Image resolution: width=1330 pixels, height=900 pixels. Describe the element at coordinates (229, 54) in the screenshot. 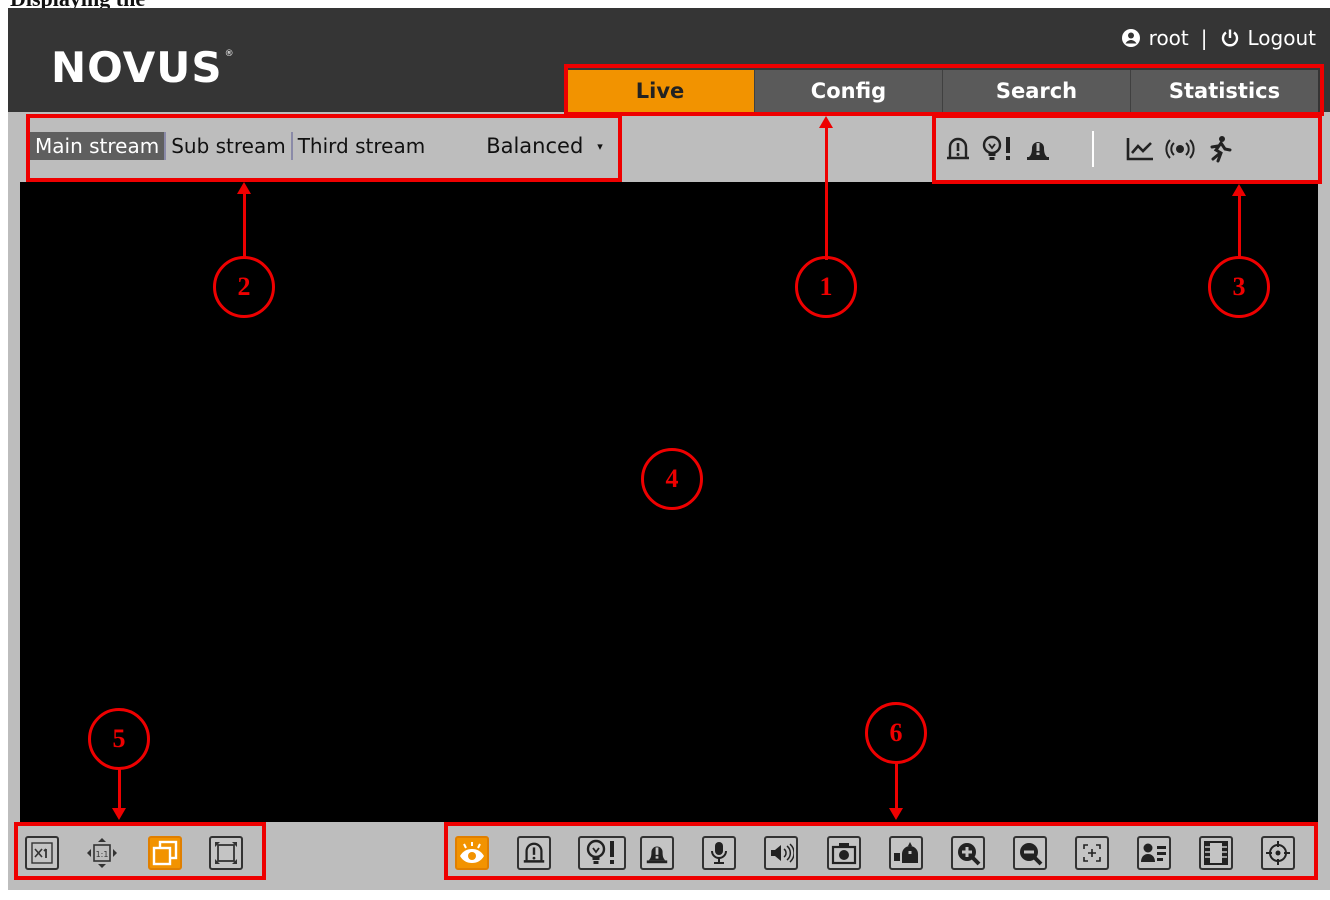

I see `registered-mark: ®` at that location.